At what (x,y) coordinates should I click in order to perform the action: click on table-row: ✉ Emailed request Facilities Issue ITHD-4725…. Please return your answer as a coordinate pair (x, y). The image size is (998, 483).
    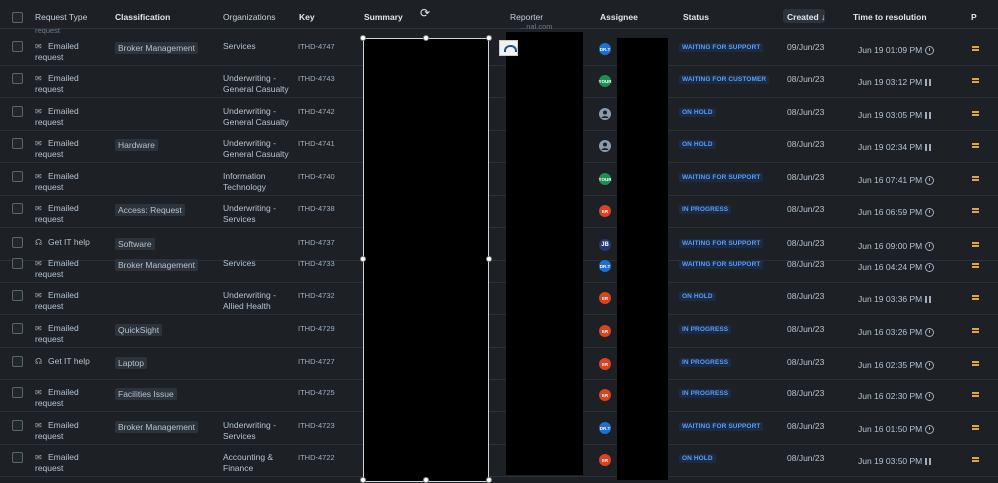
    Looking at the image, I should click on (499, 395).